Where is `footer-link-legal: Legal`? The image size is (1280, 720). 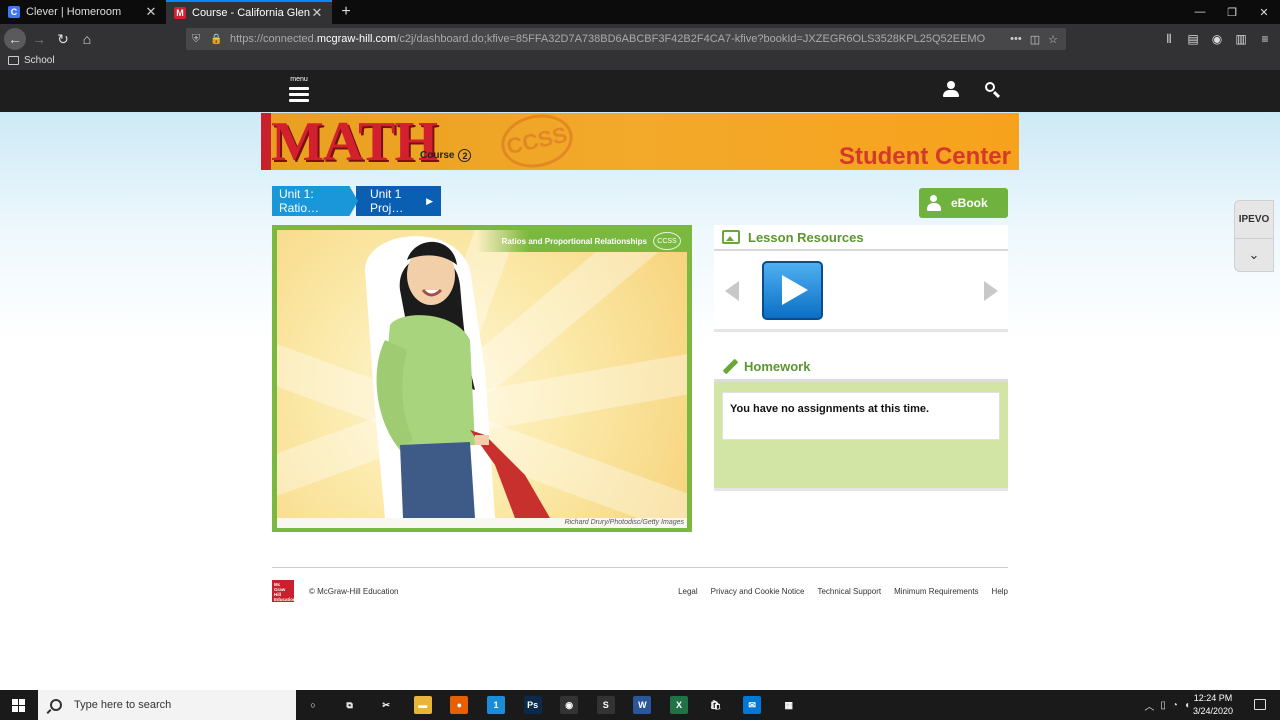
footer-link-legal: Legal is located at coordinates (688, 591).